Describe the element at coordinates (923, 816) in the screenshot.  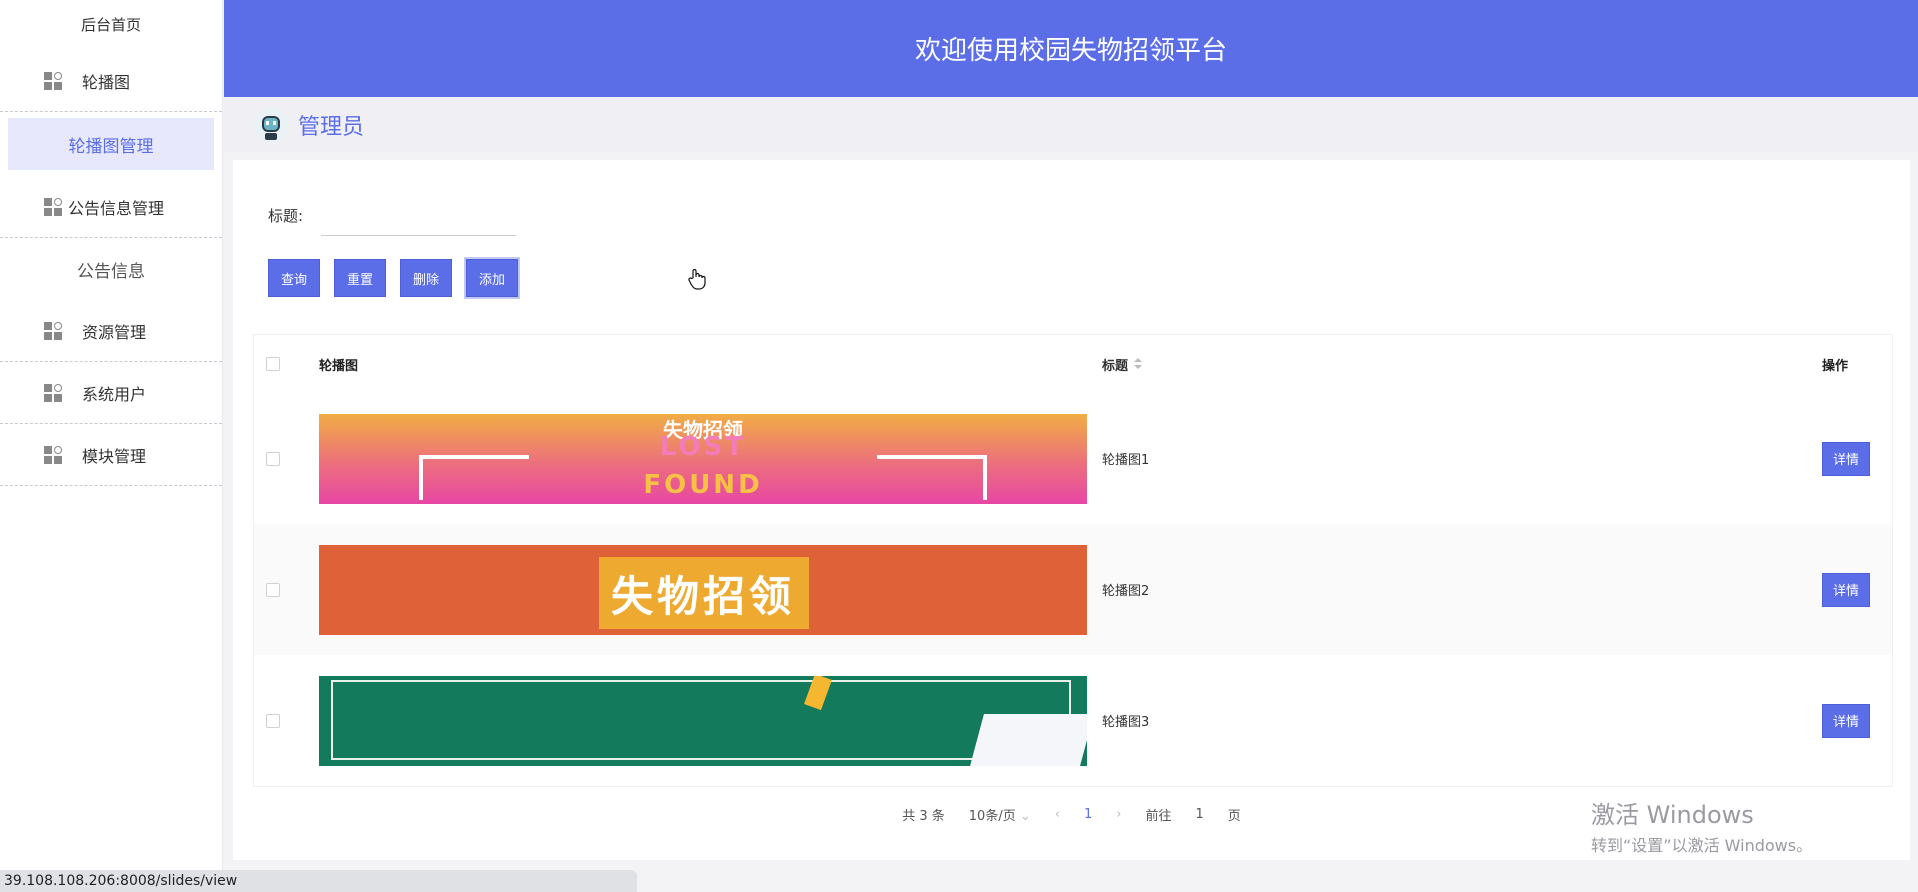
I see `pagination-total: 共 3 条` at that location.